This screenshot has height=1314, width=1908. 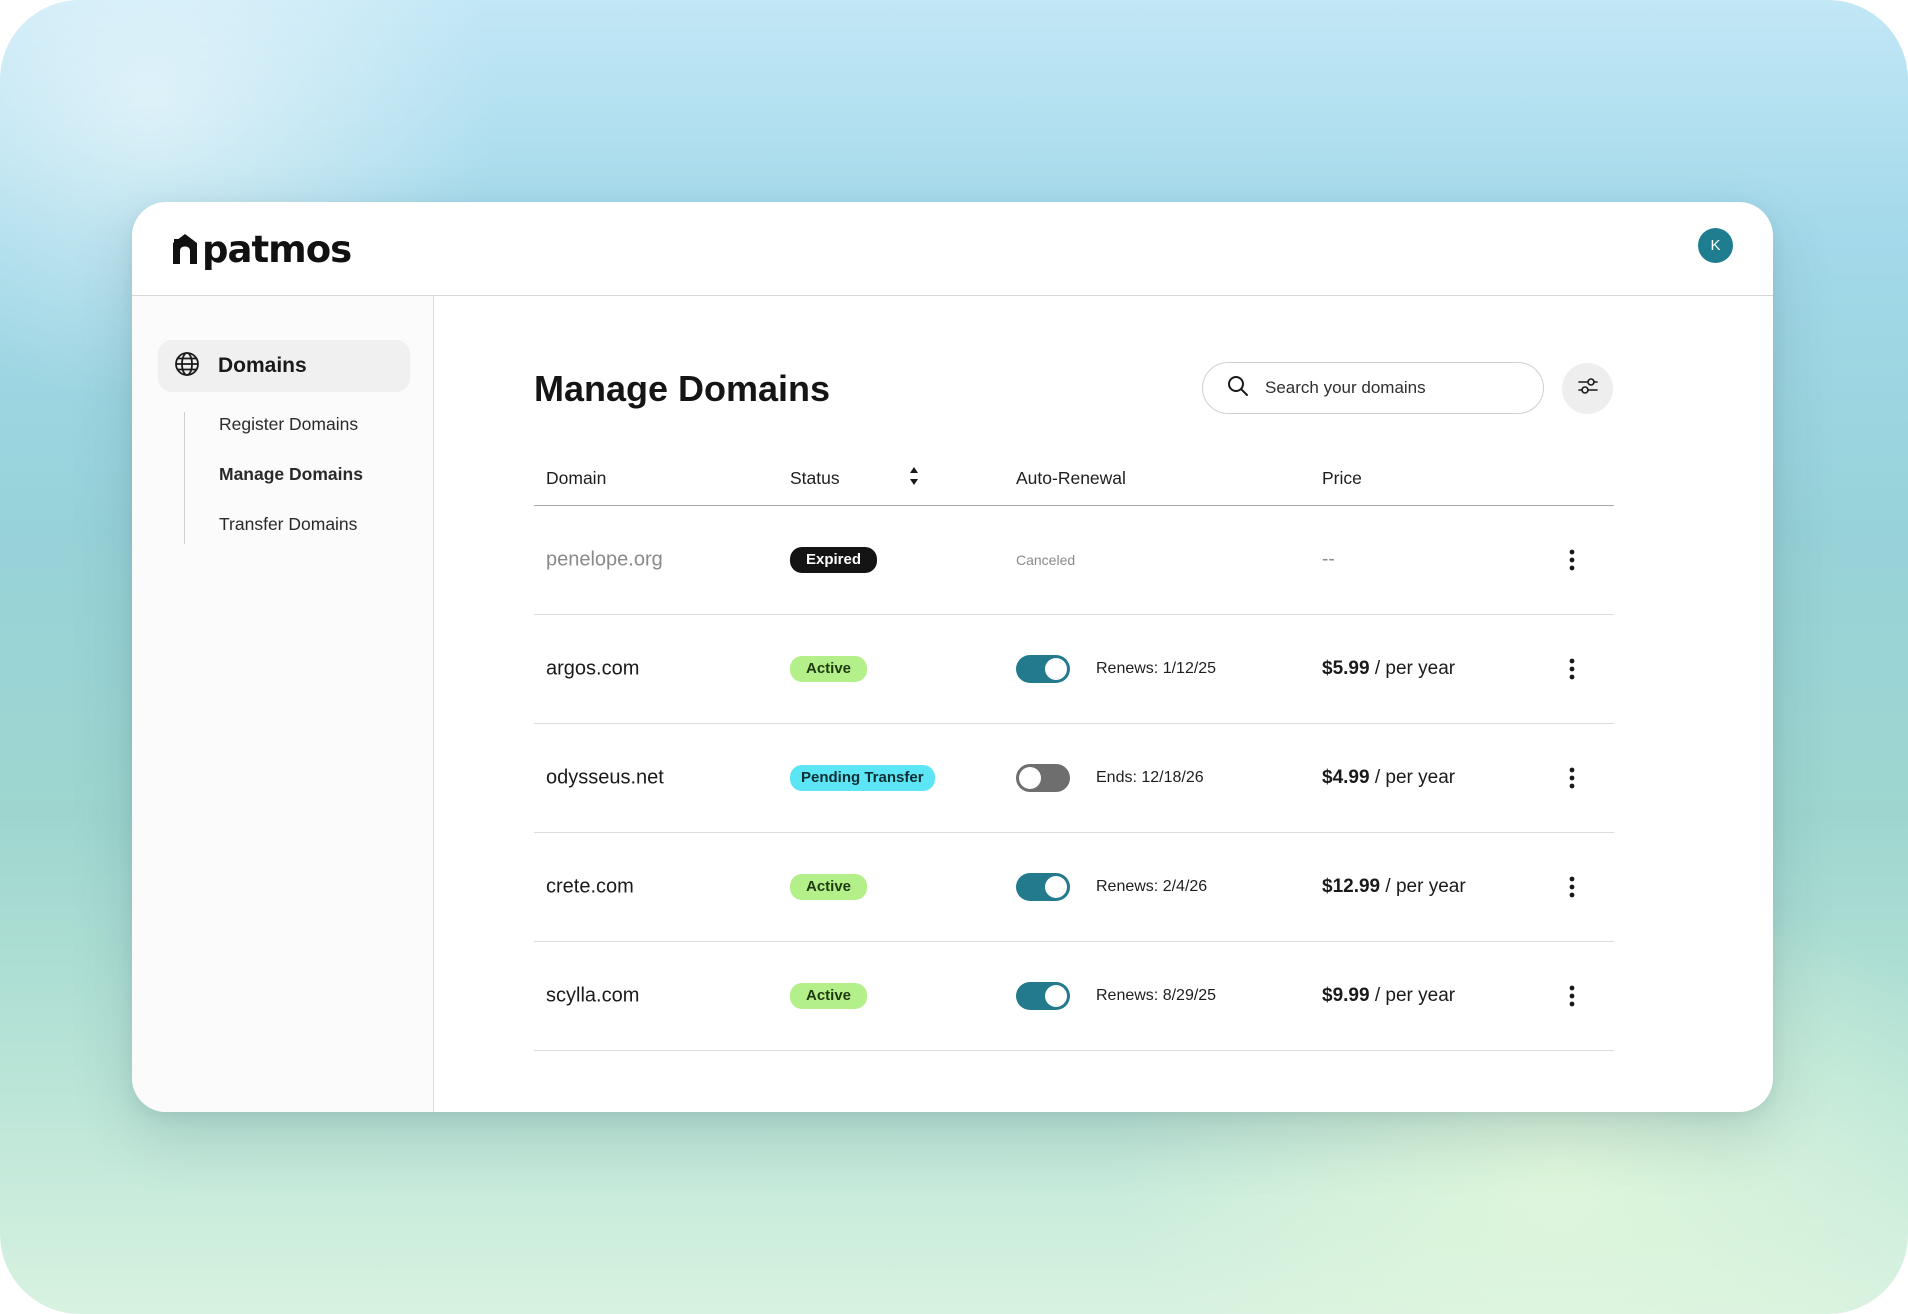 I want to click on top-bar: patmos K, so click(x=952, y=249).